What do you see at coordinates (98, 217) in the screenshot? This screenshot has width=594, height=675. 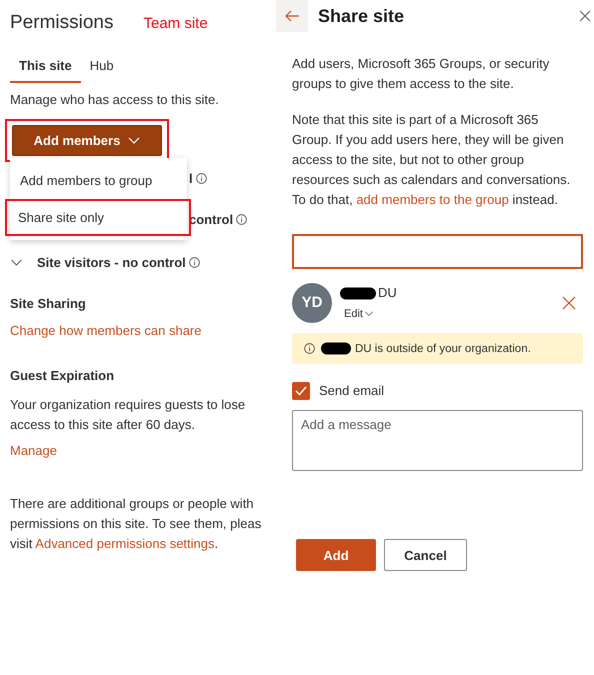 I see `menu-item: Share site only` at bounding box center [98, 217].